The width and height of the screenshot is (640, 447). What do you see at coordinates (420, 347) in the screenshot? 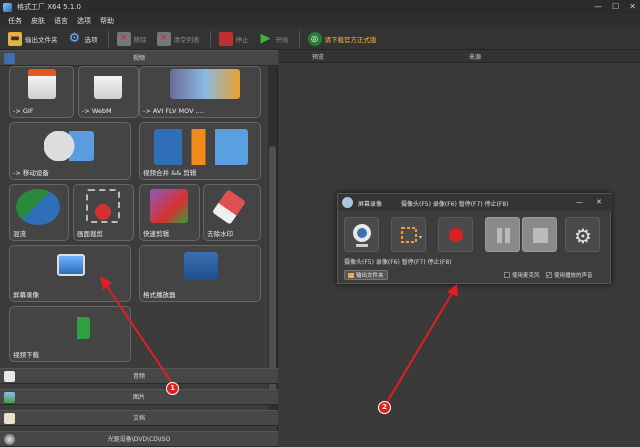
I see `arrow-2-line` at bounding box center [420, 347].